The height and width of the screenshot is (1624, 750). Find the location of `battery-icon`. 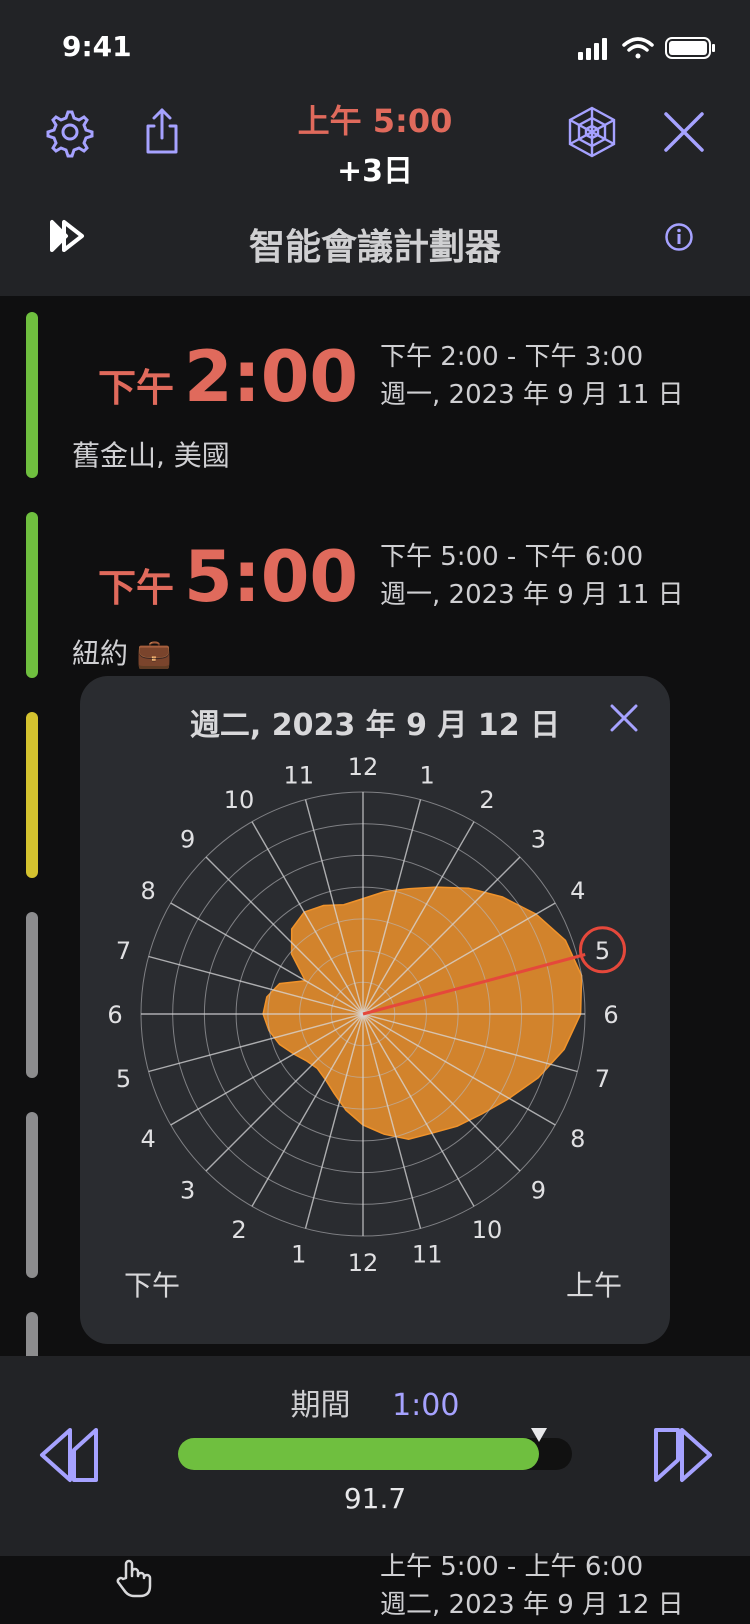

battery-icon is located at coordinates (690, 48).